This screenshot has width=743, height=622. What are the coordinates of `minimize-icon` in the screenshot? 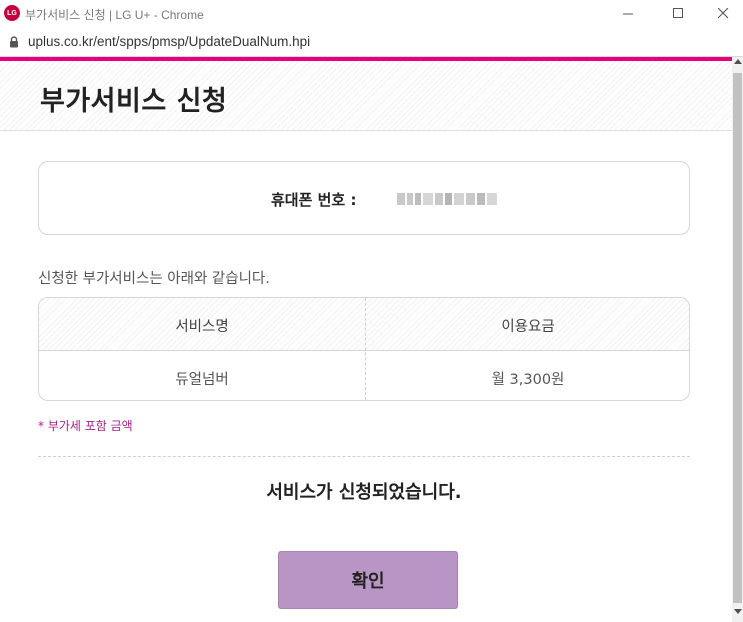 It's located at (627, 14).